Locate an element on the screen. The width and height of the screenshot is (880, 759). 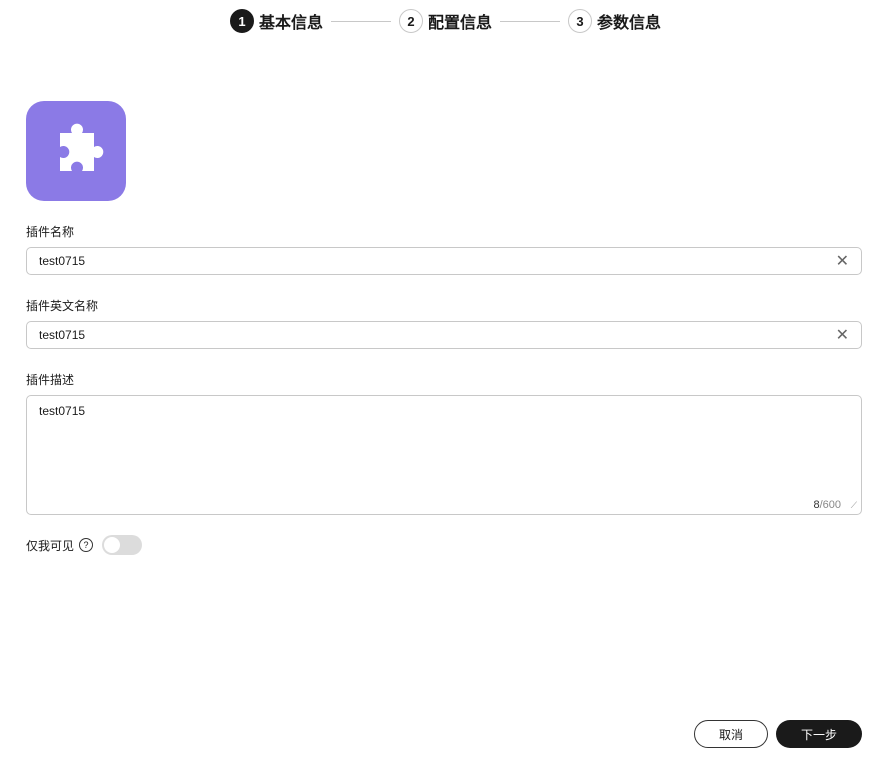
help-icon: ? is located at coordinates (86, 545).